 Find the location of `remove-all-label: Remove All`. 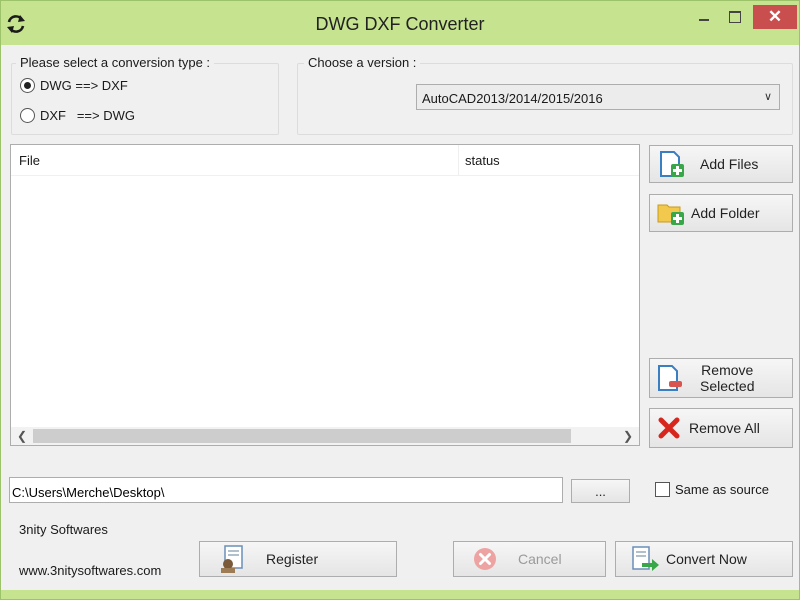

remove-all-label: Remove All is located at coordinates (724, 428).